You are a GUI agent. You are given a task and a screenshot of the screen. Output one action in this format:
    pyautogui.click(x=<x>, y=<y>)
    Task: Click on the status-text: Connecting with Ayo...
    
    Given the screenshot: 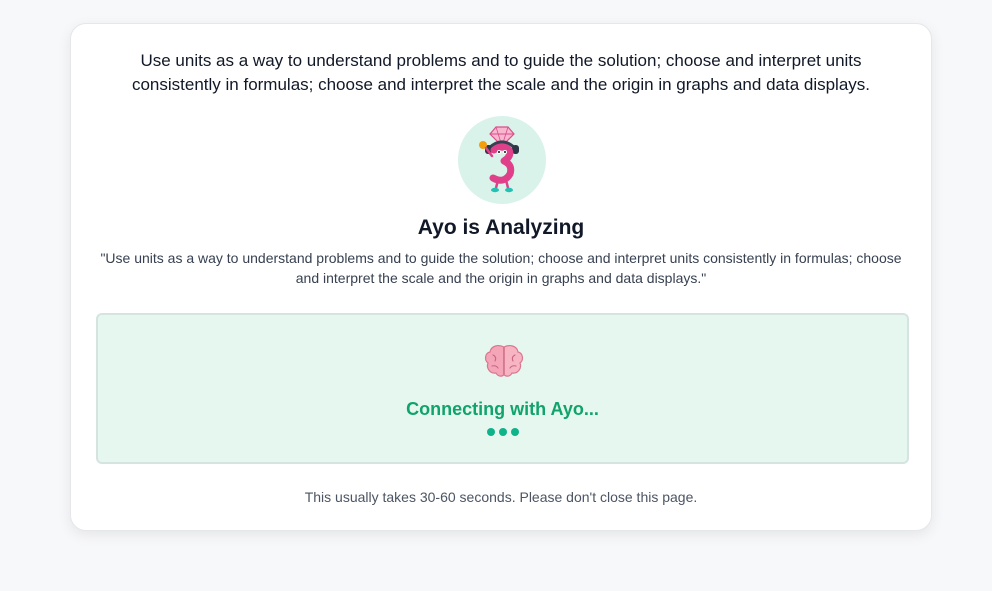 What is the action you would take?
    pyautogui.click(x=502, y=409)
    